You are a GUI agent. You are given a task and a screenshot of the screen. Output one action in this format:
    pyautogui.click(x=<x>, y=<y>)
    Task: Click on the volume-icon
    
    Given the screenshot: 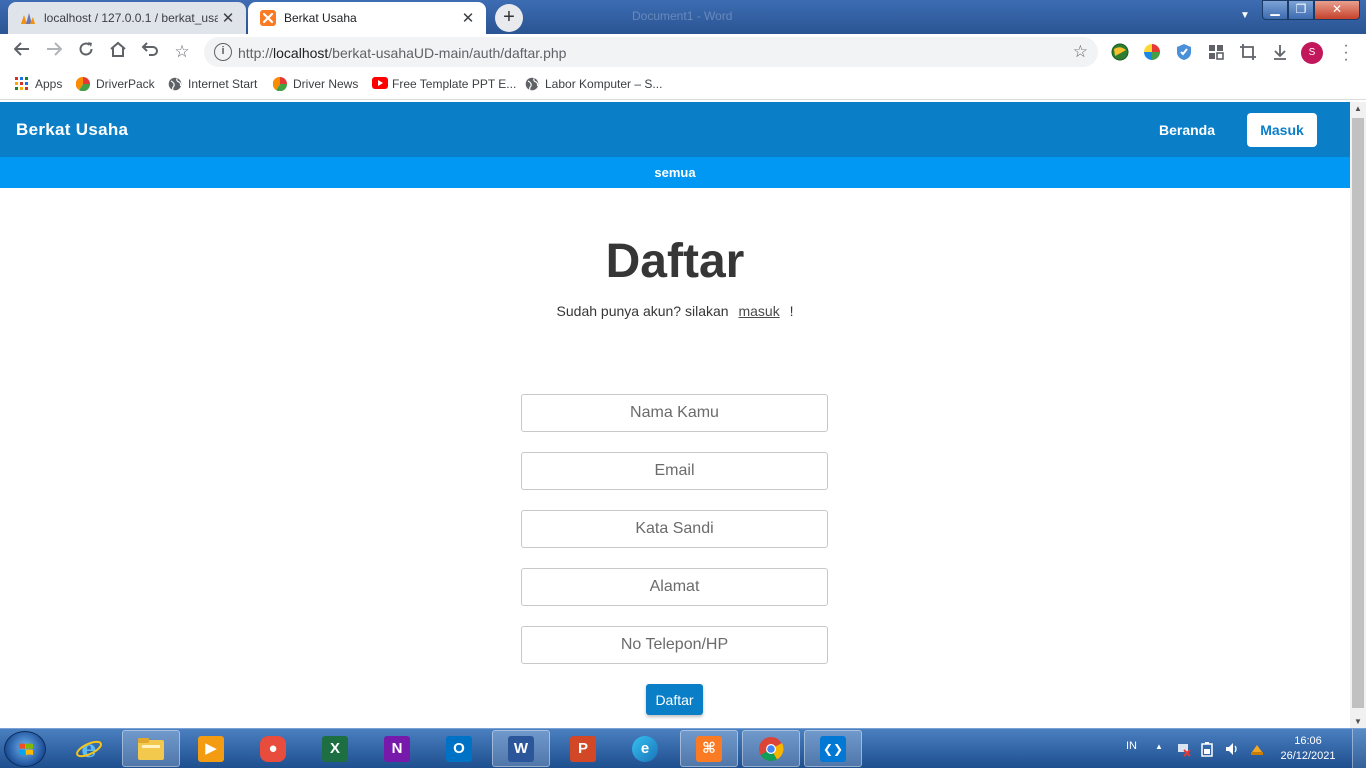 What is the action you would take?
    pyautogui.click(x=1232, y=761)
    